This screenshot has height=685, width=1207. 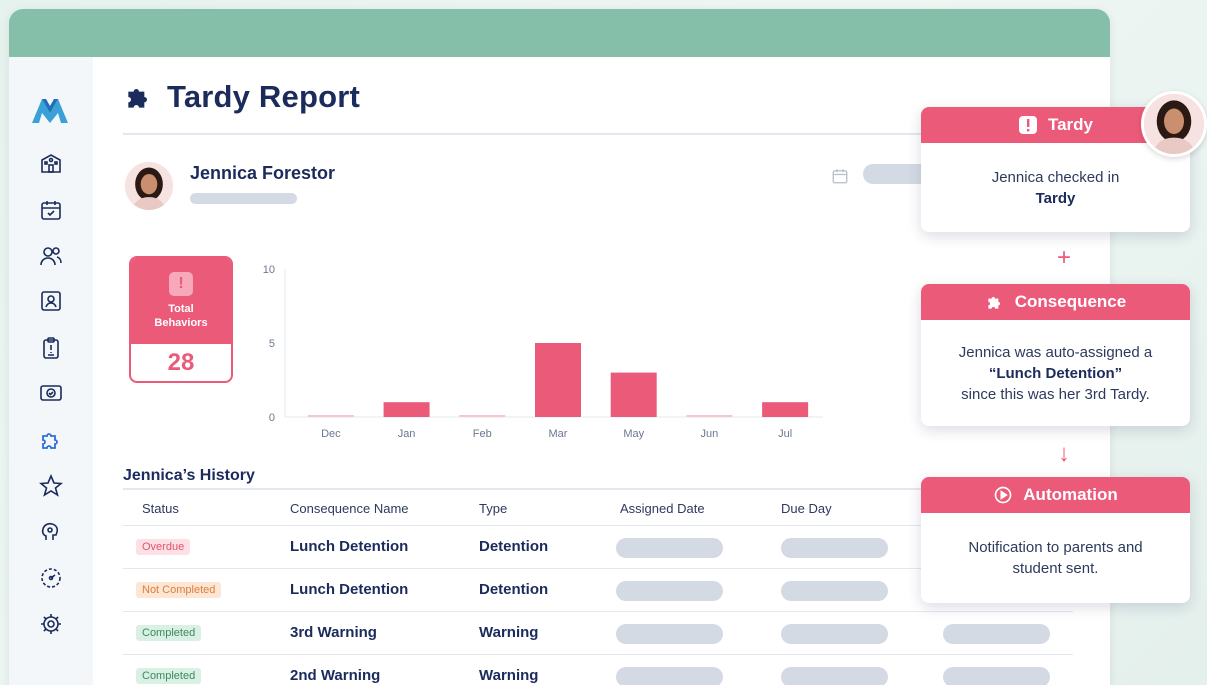 I want to click on alert-icon, so click(x=1027, y=125).